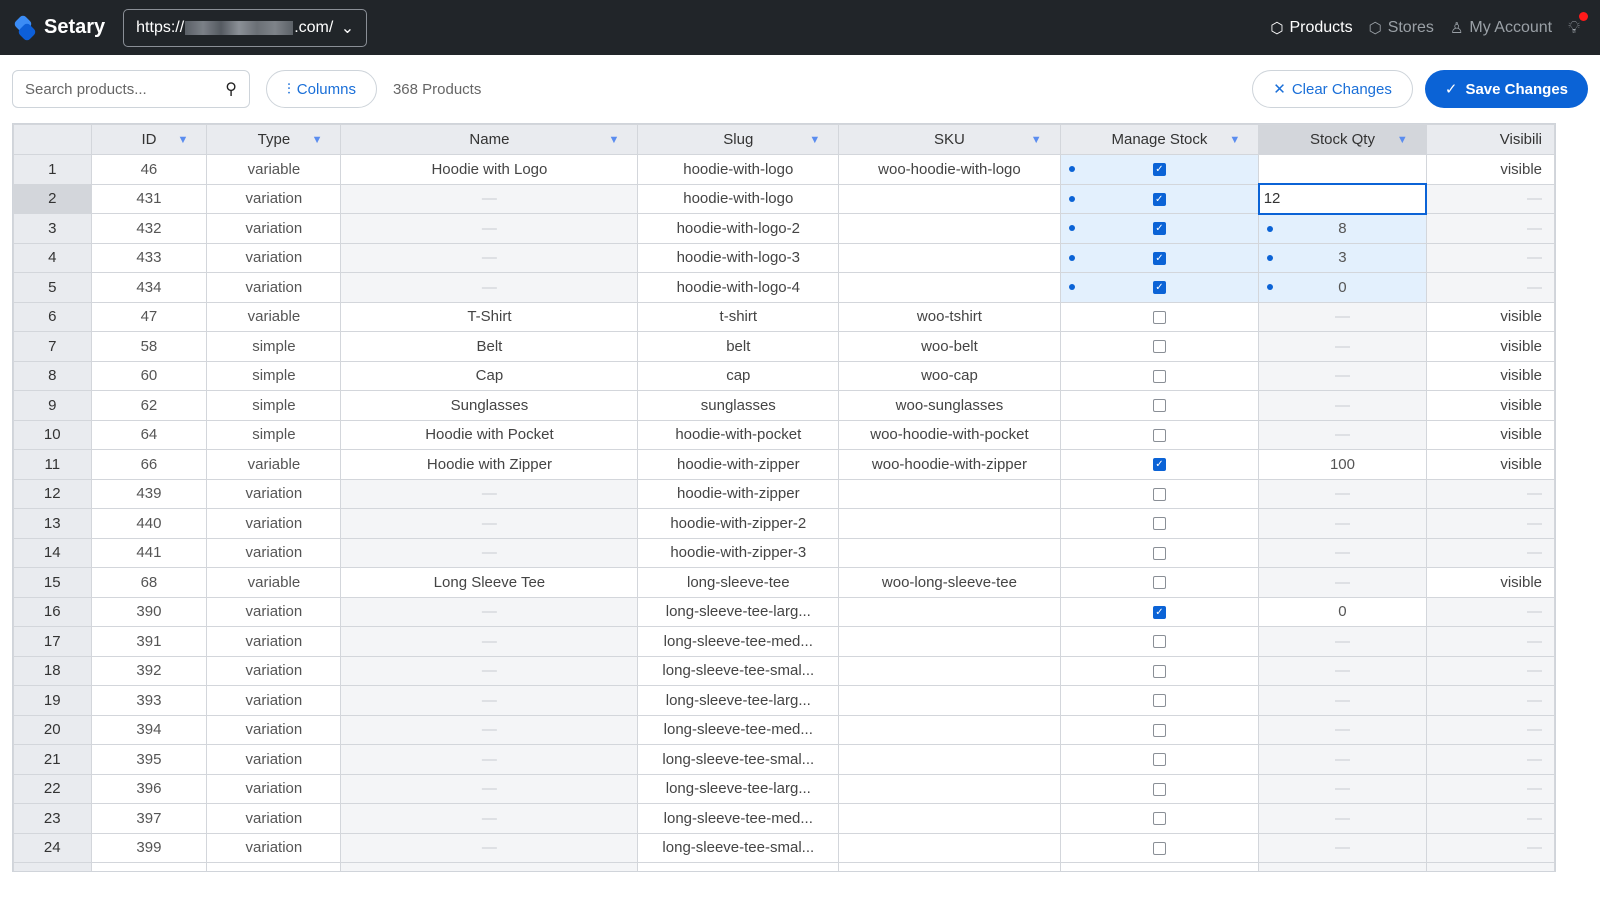 This screenshot has width=1600, height=900. I want to click on cell-id: 394, so click(149, 729).